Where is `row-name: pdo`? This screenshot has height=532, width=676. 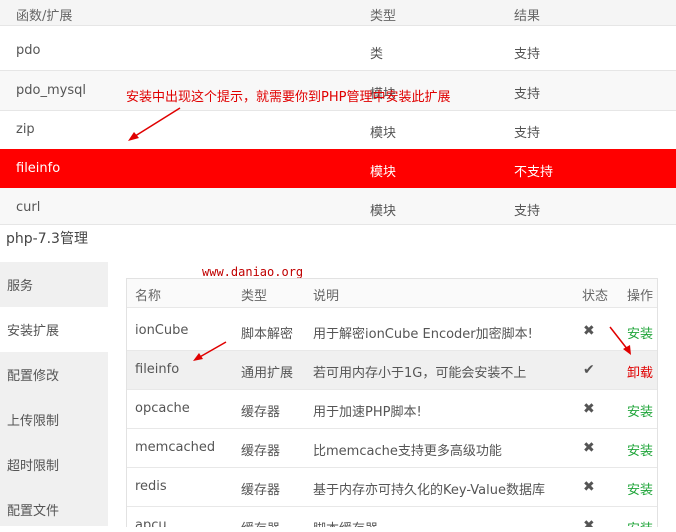
row-name: pdo is located at coordinates (28, 50).